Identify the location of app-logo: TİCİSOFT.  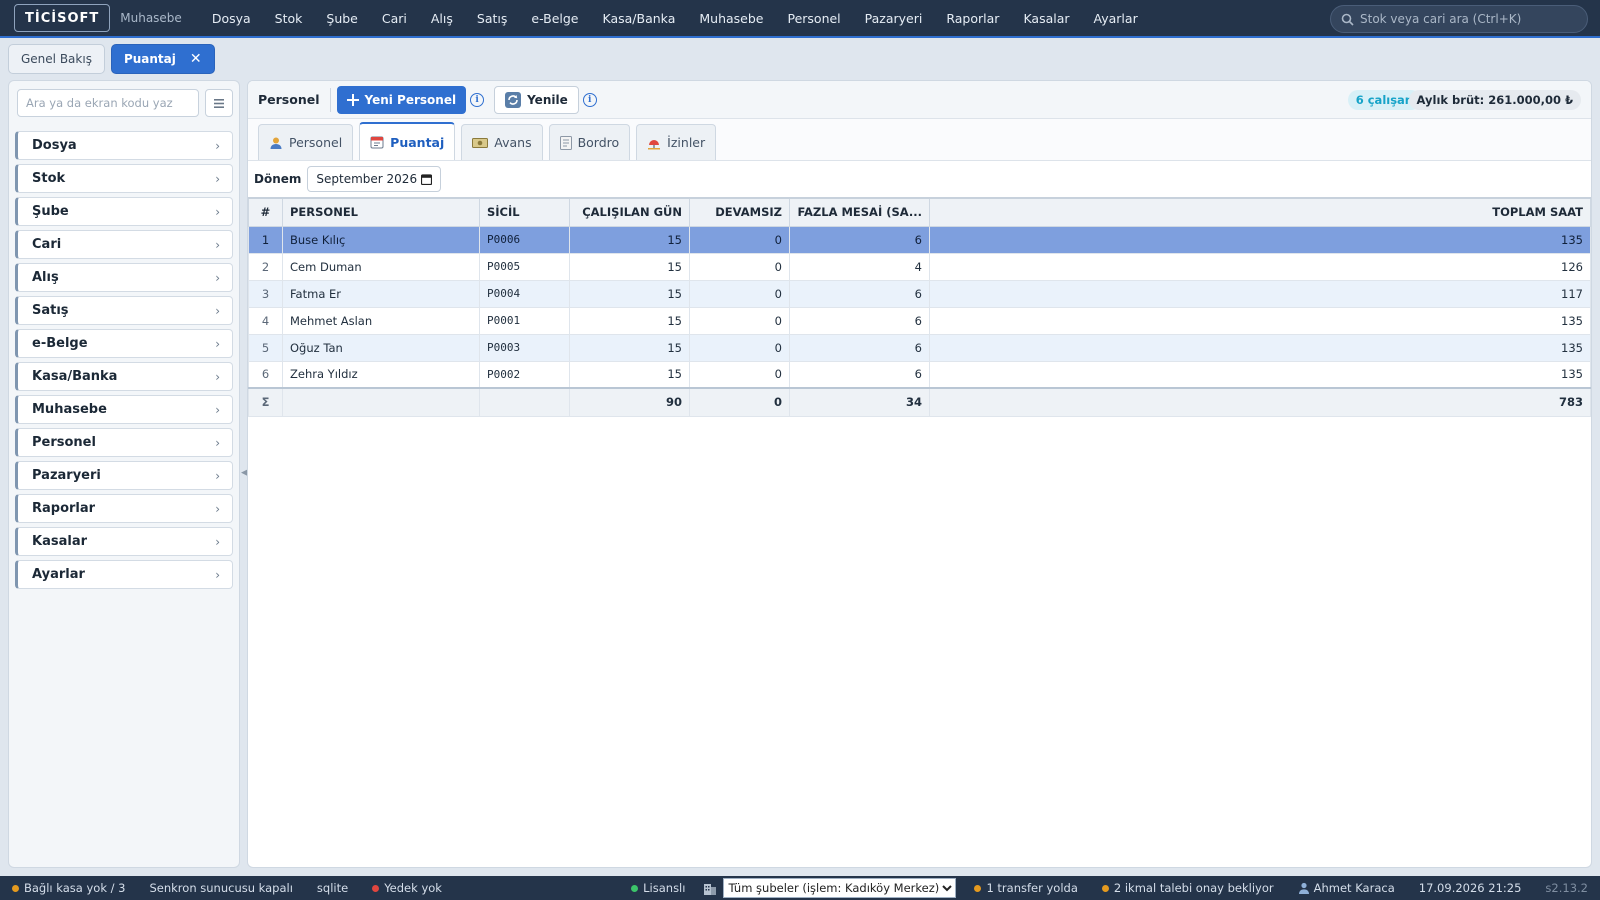
(62, 18).